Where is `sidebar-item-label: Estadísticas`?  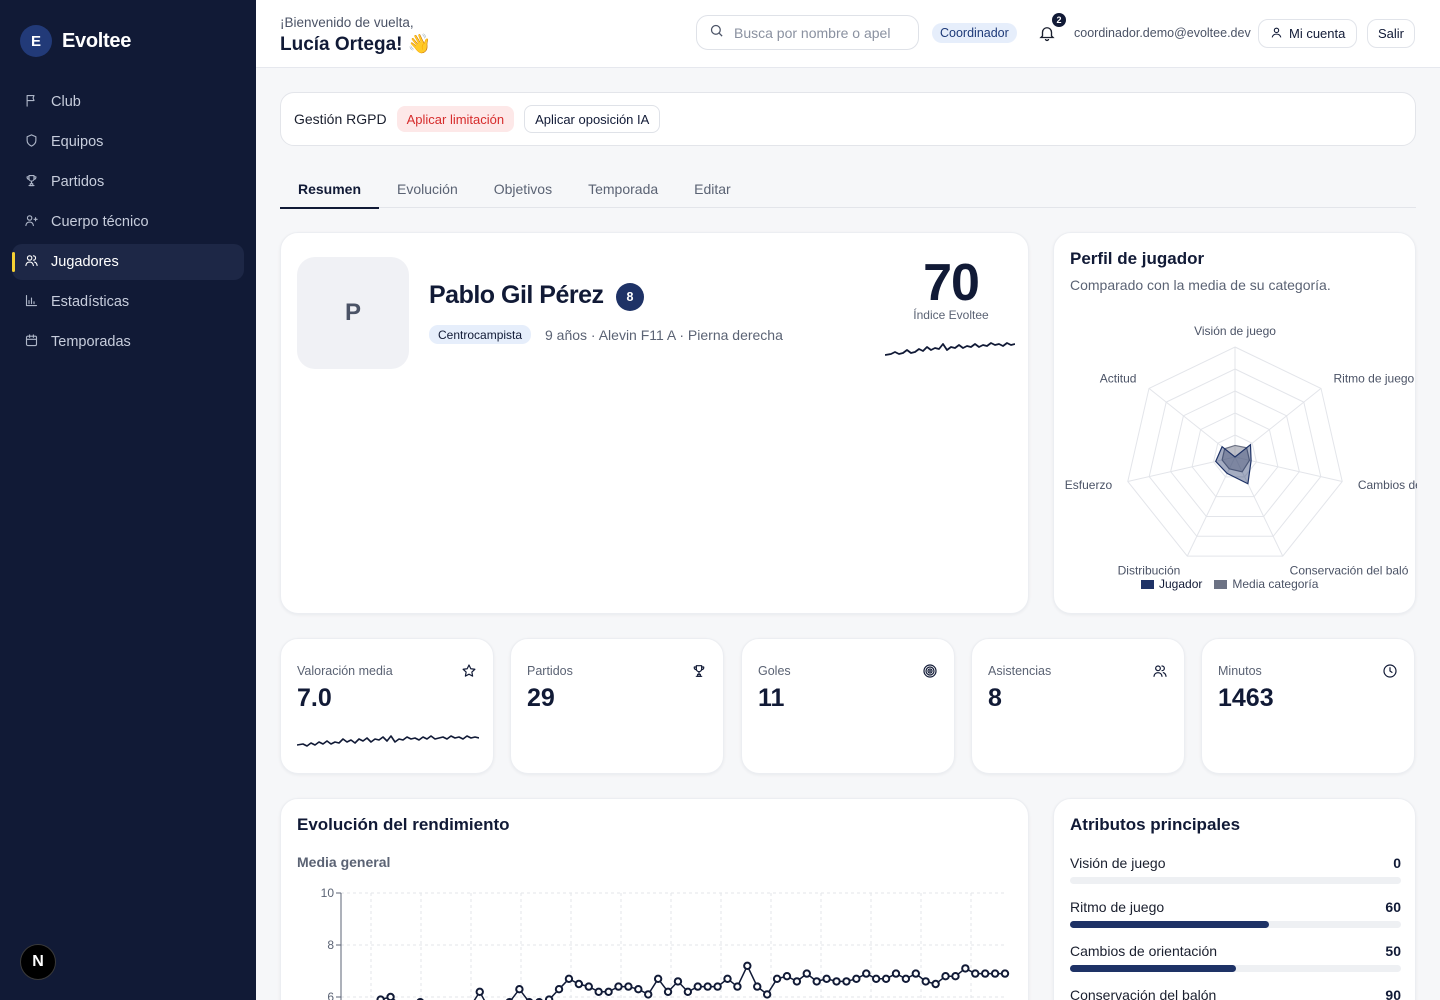 sidebar-item-label: Estadísticas is located at coordinates (90, 302).